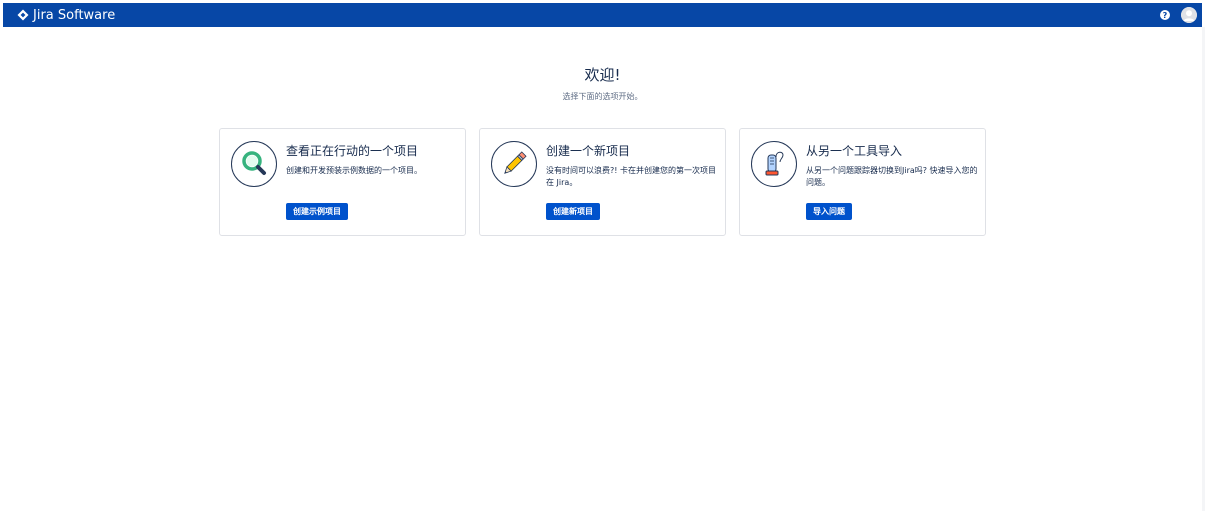 This screenshot has width=1205, height=511. Describe the element at coordinates (588, 151) in the screenshot. I see `card-title: 创建一个新项目` at that location.